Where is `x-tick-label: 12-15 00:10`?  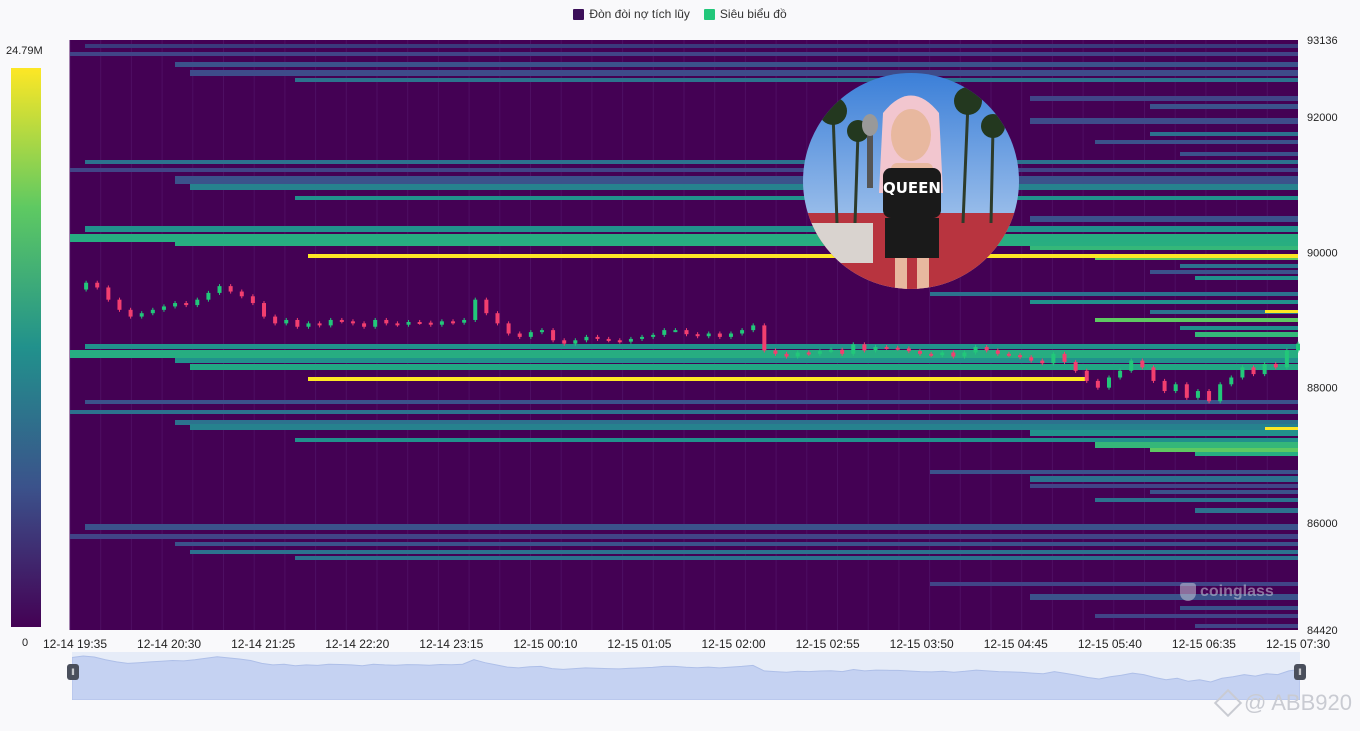
x-tick-label: 12-15 00:10 is located at coordinates (545, 644).